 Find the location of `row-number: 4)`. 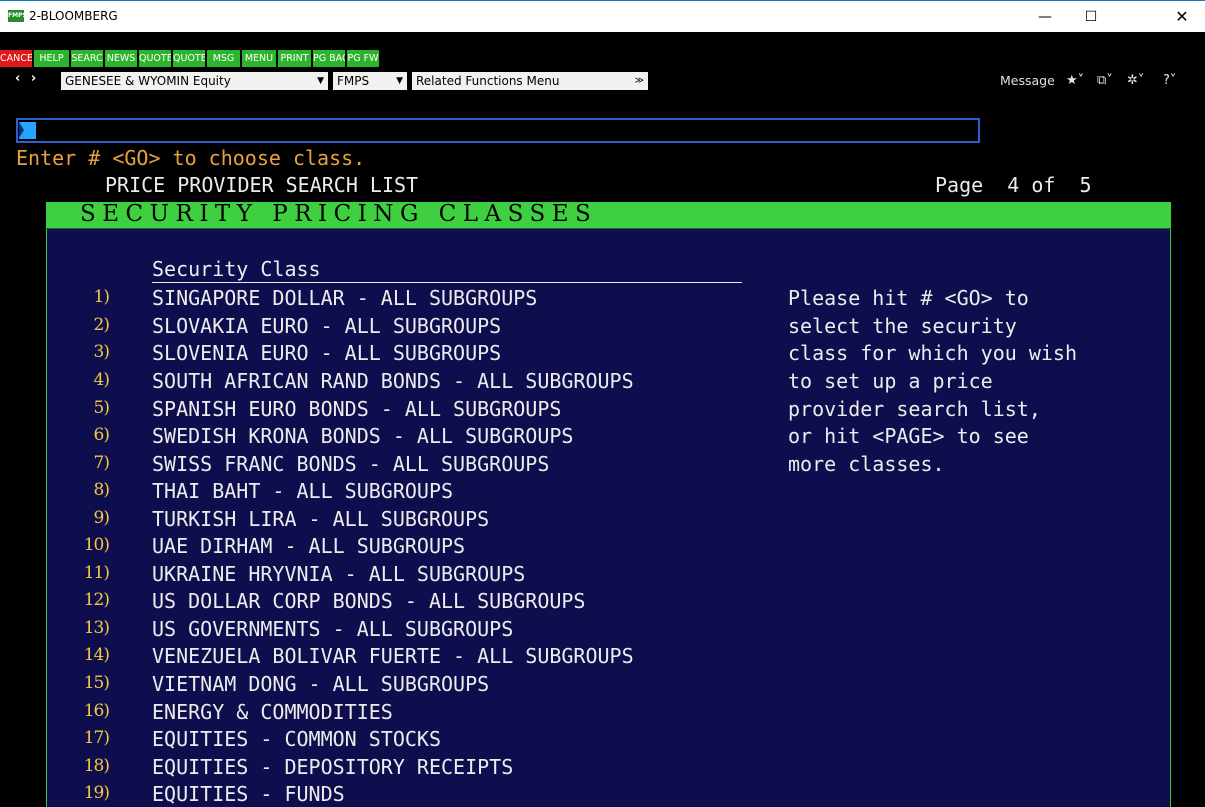

row-number: 4) is located at coordinates (101, 380).